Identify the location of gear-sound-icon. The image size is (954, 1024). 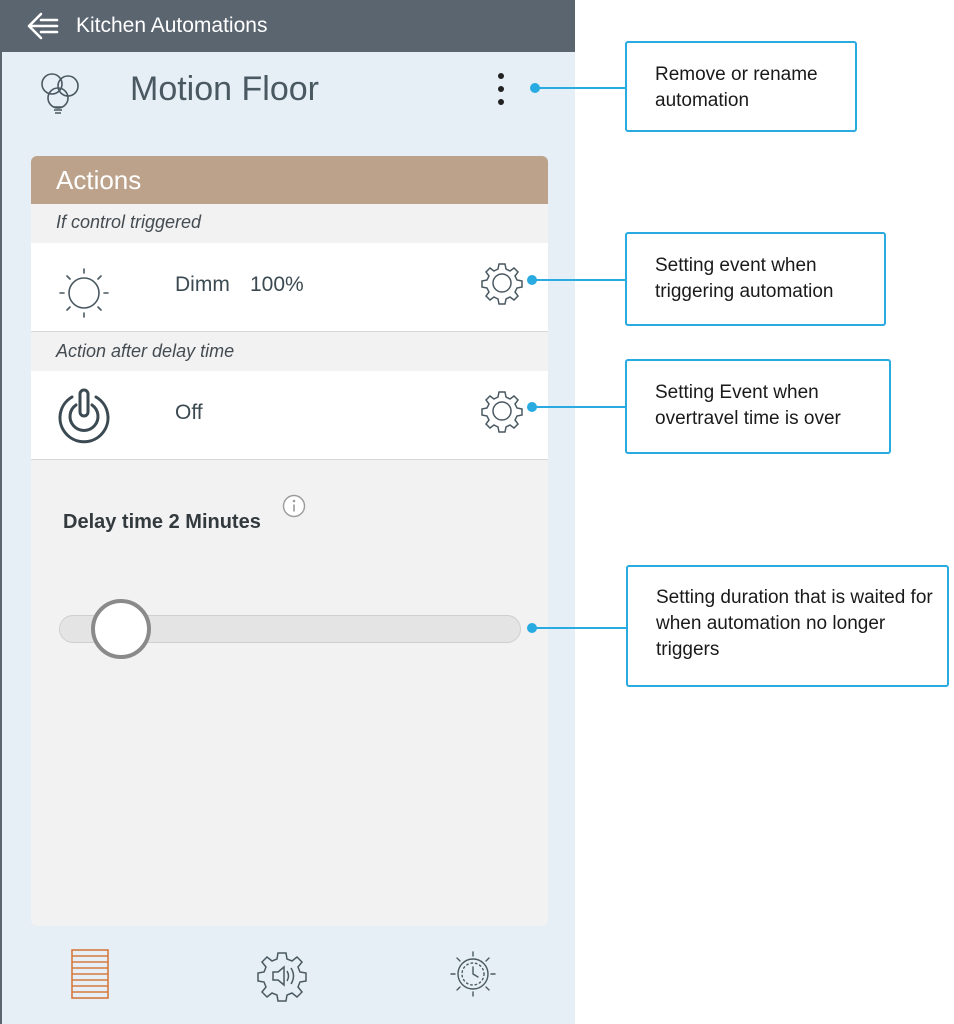
(282, 976).